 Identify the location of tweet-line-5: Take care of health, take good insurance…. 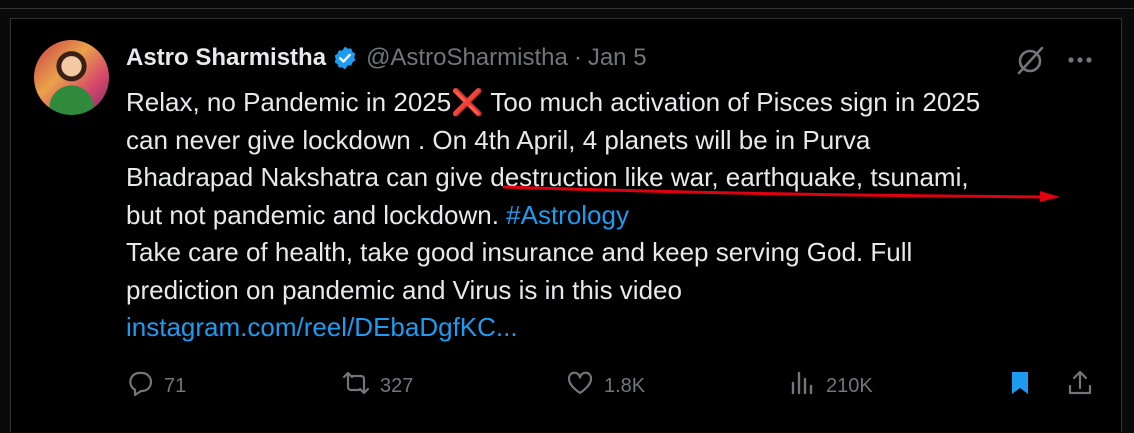
(519, 252).